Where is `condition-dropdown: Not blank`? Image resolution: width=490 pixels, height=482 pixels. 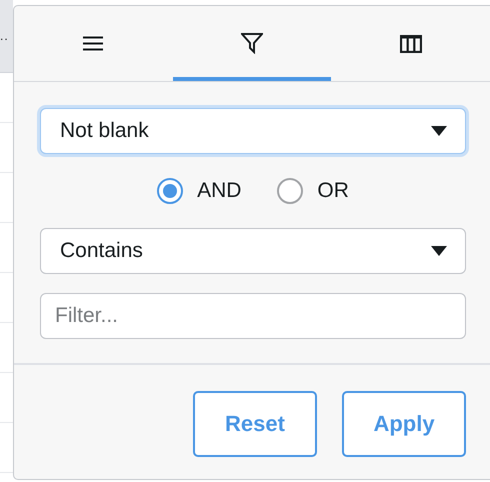 condition-dropdown: Not blank is located at coordinates (253, 131).